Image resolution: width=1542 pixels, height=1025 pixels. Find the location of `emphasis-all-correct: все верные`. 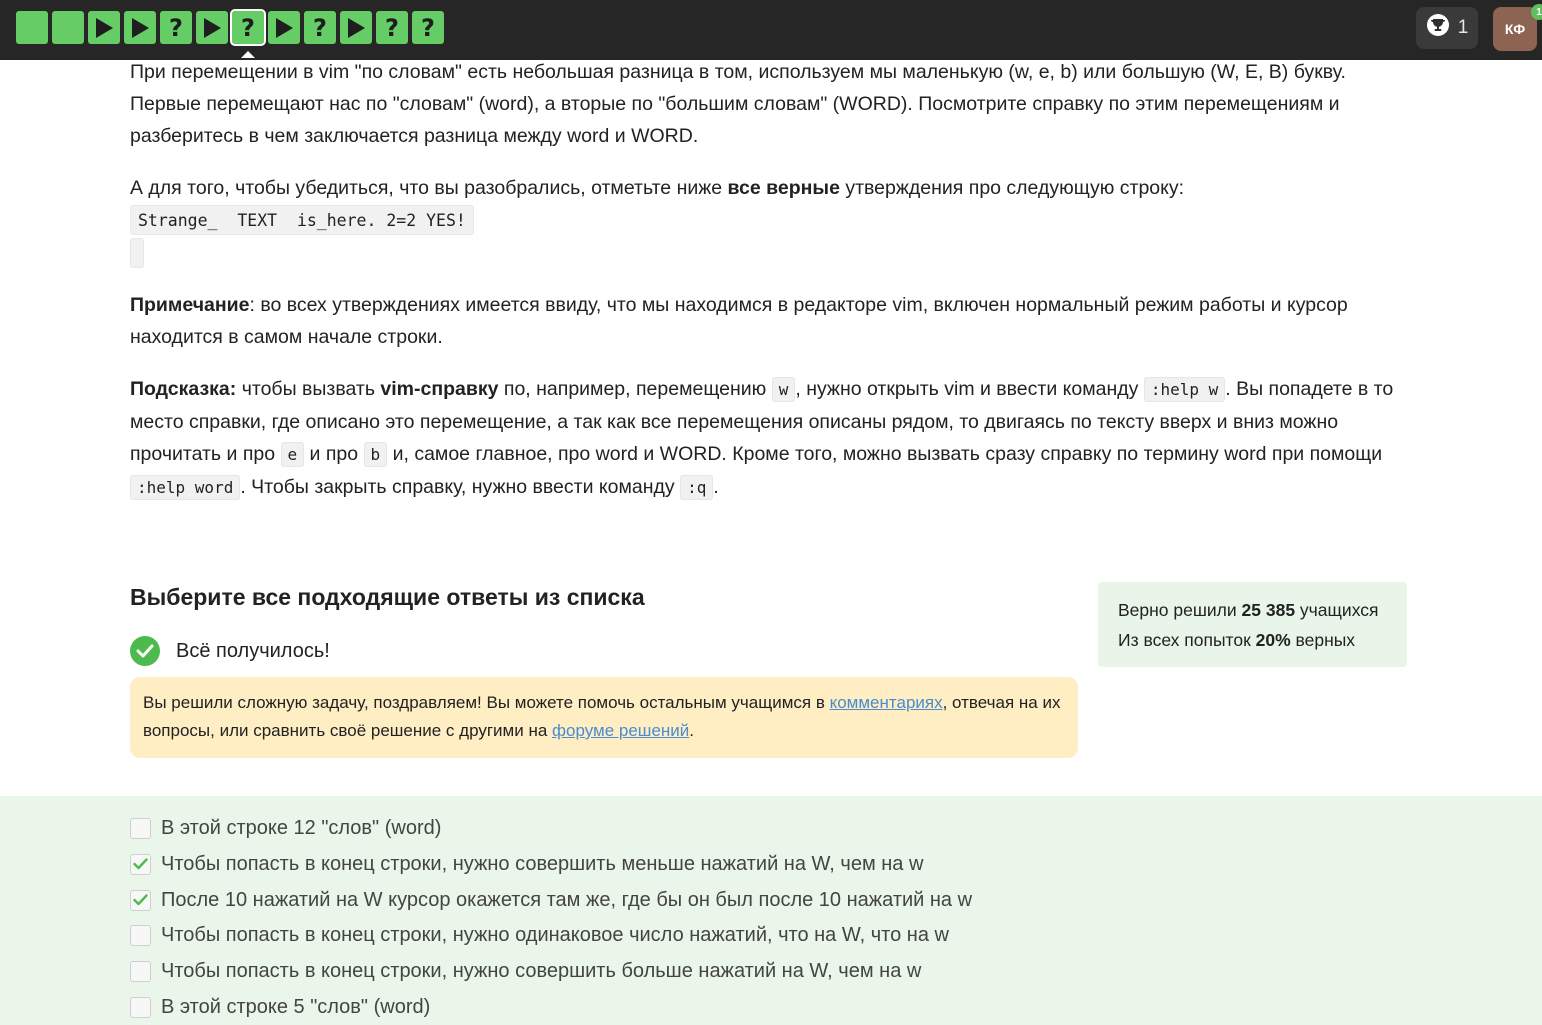

emphasis-all-correct: все верные is located at coordinates (783, 188).